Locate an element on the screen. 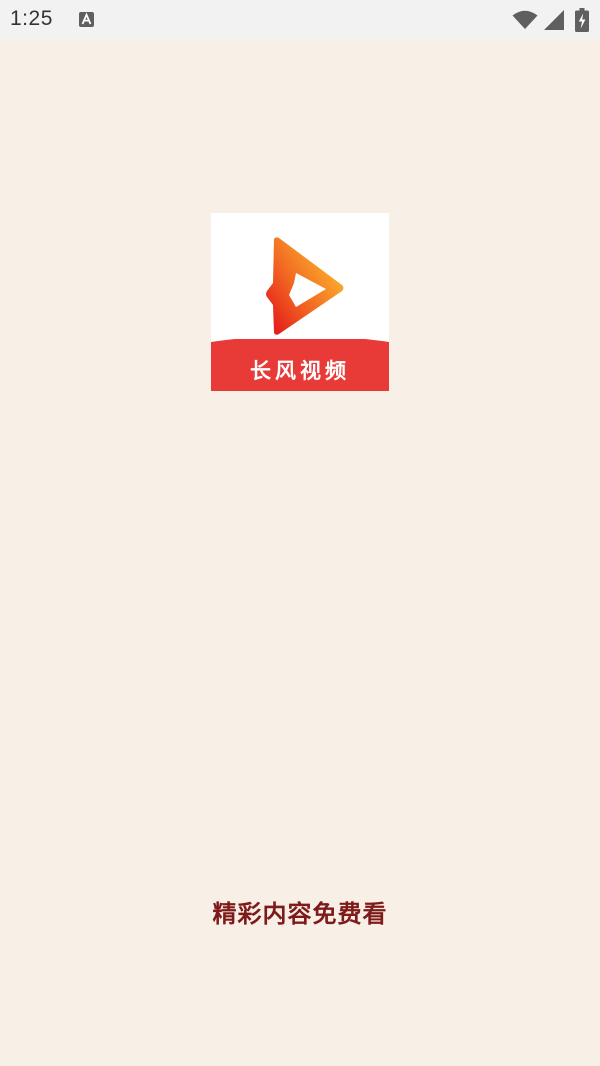 The height and width of the screenshot is (1066, 600). wifi-icon is located at coordinates (525, 19).